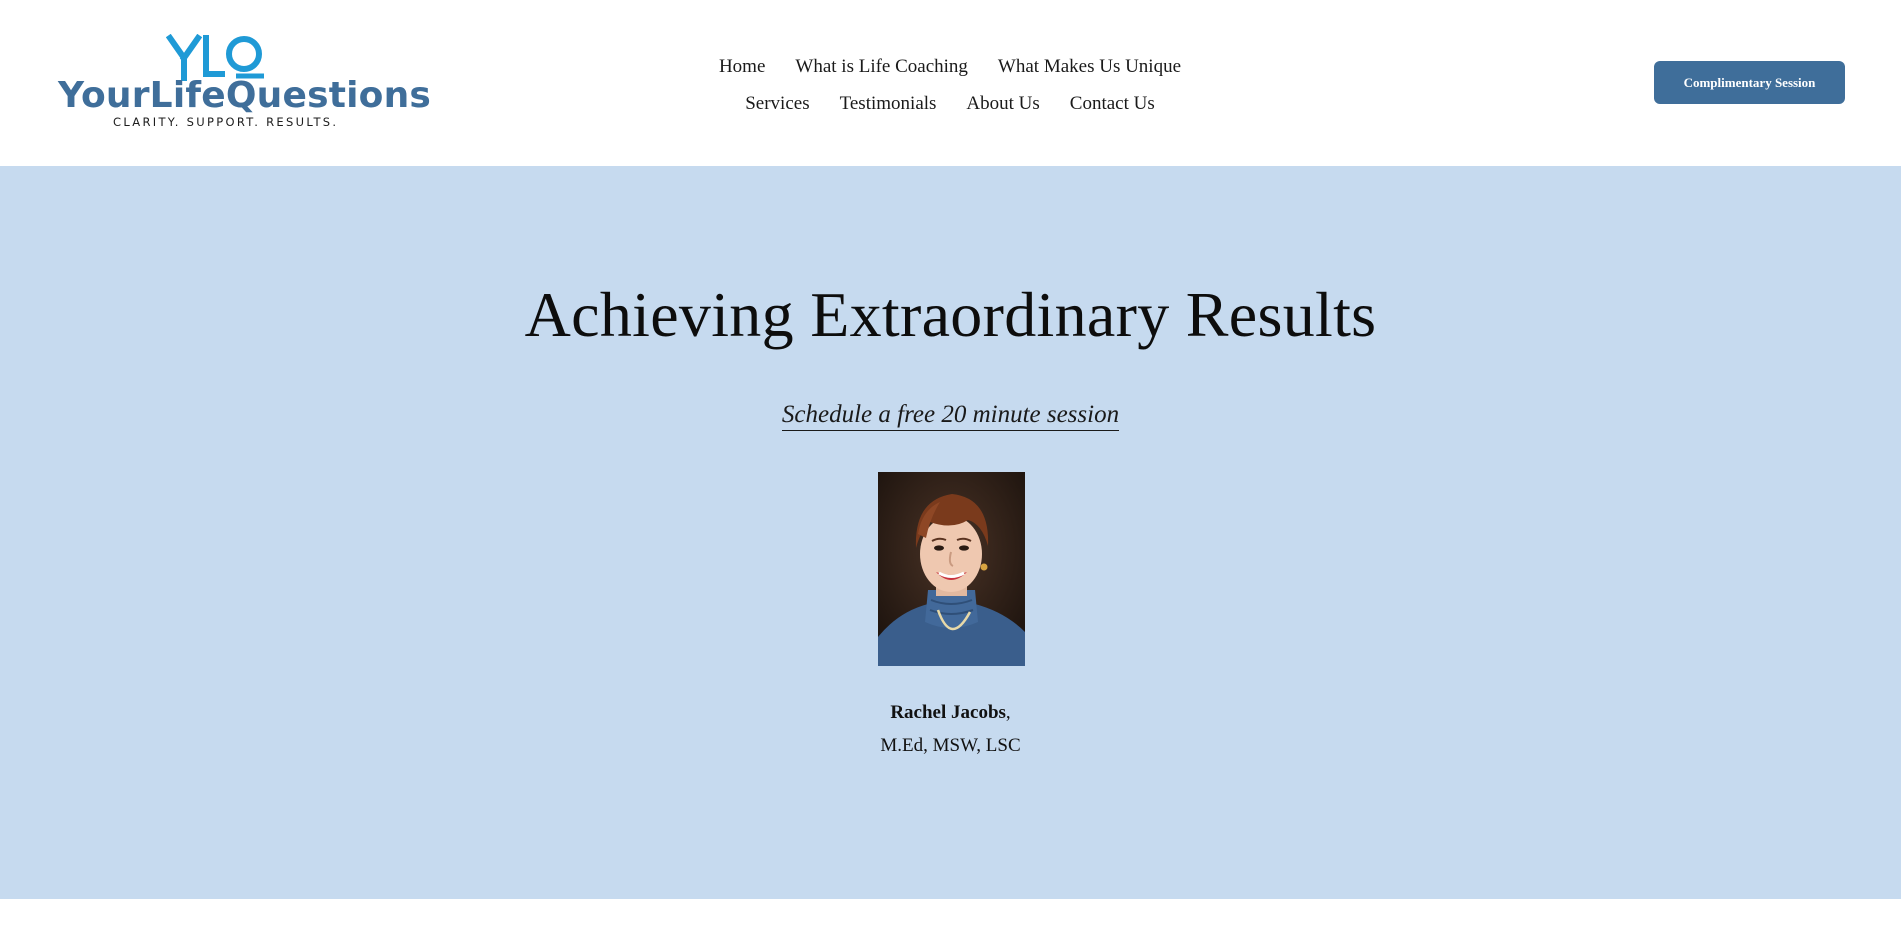 This screenshot has height=926, width=1901. Describe the element at coordinates (888, 103) in the screenshot. I see `nav-item-testimonials: Testimonials` at that location.